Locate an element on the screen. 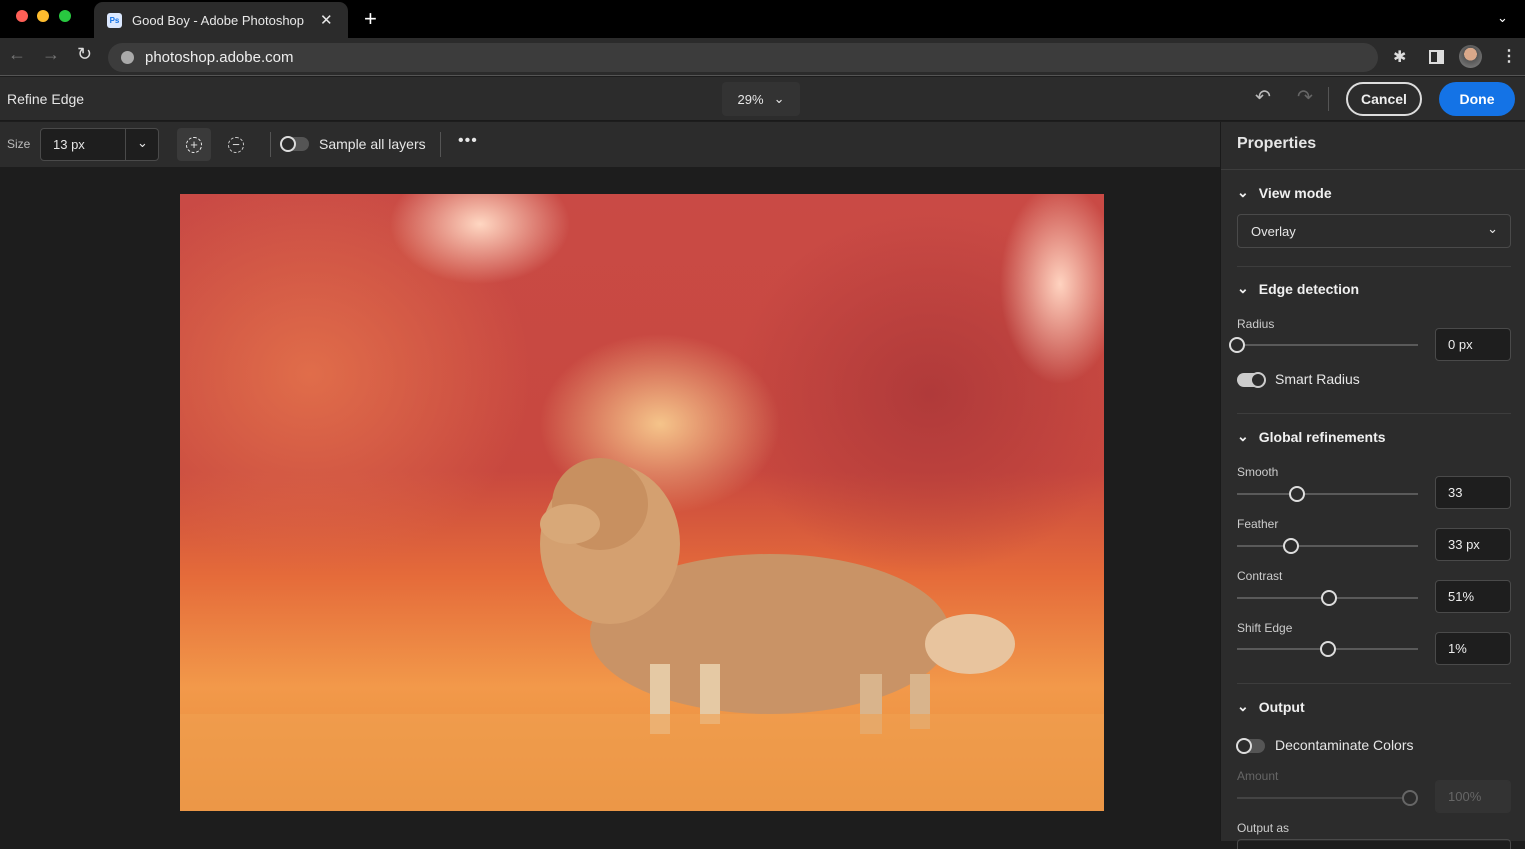 This screenshot has height=849, width=1525. size-value: 13 px is located at coordinates (69, 144).